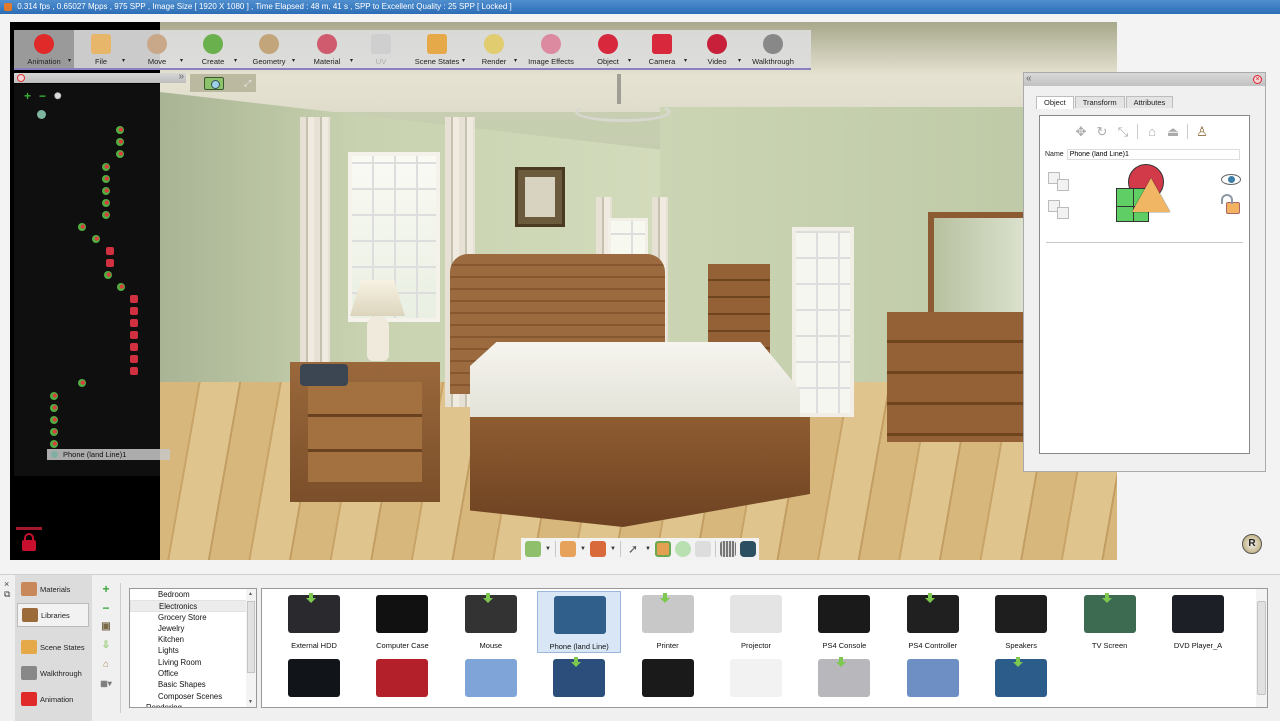  What do you see at coordinates (568, 549) in the screenshot?
I see `plane-shading-icon` at bounding box center [568, 549].